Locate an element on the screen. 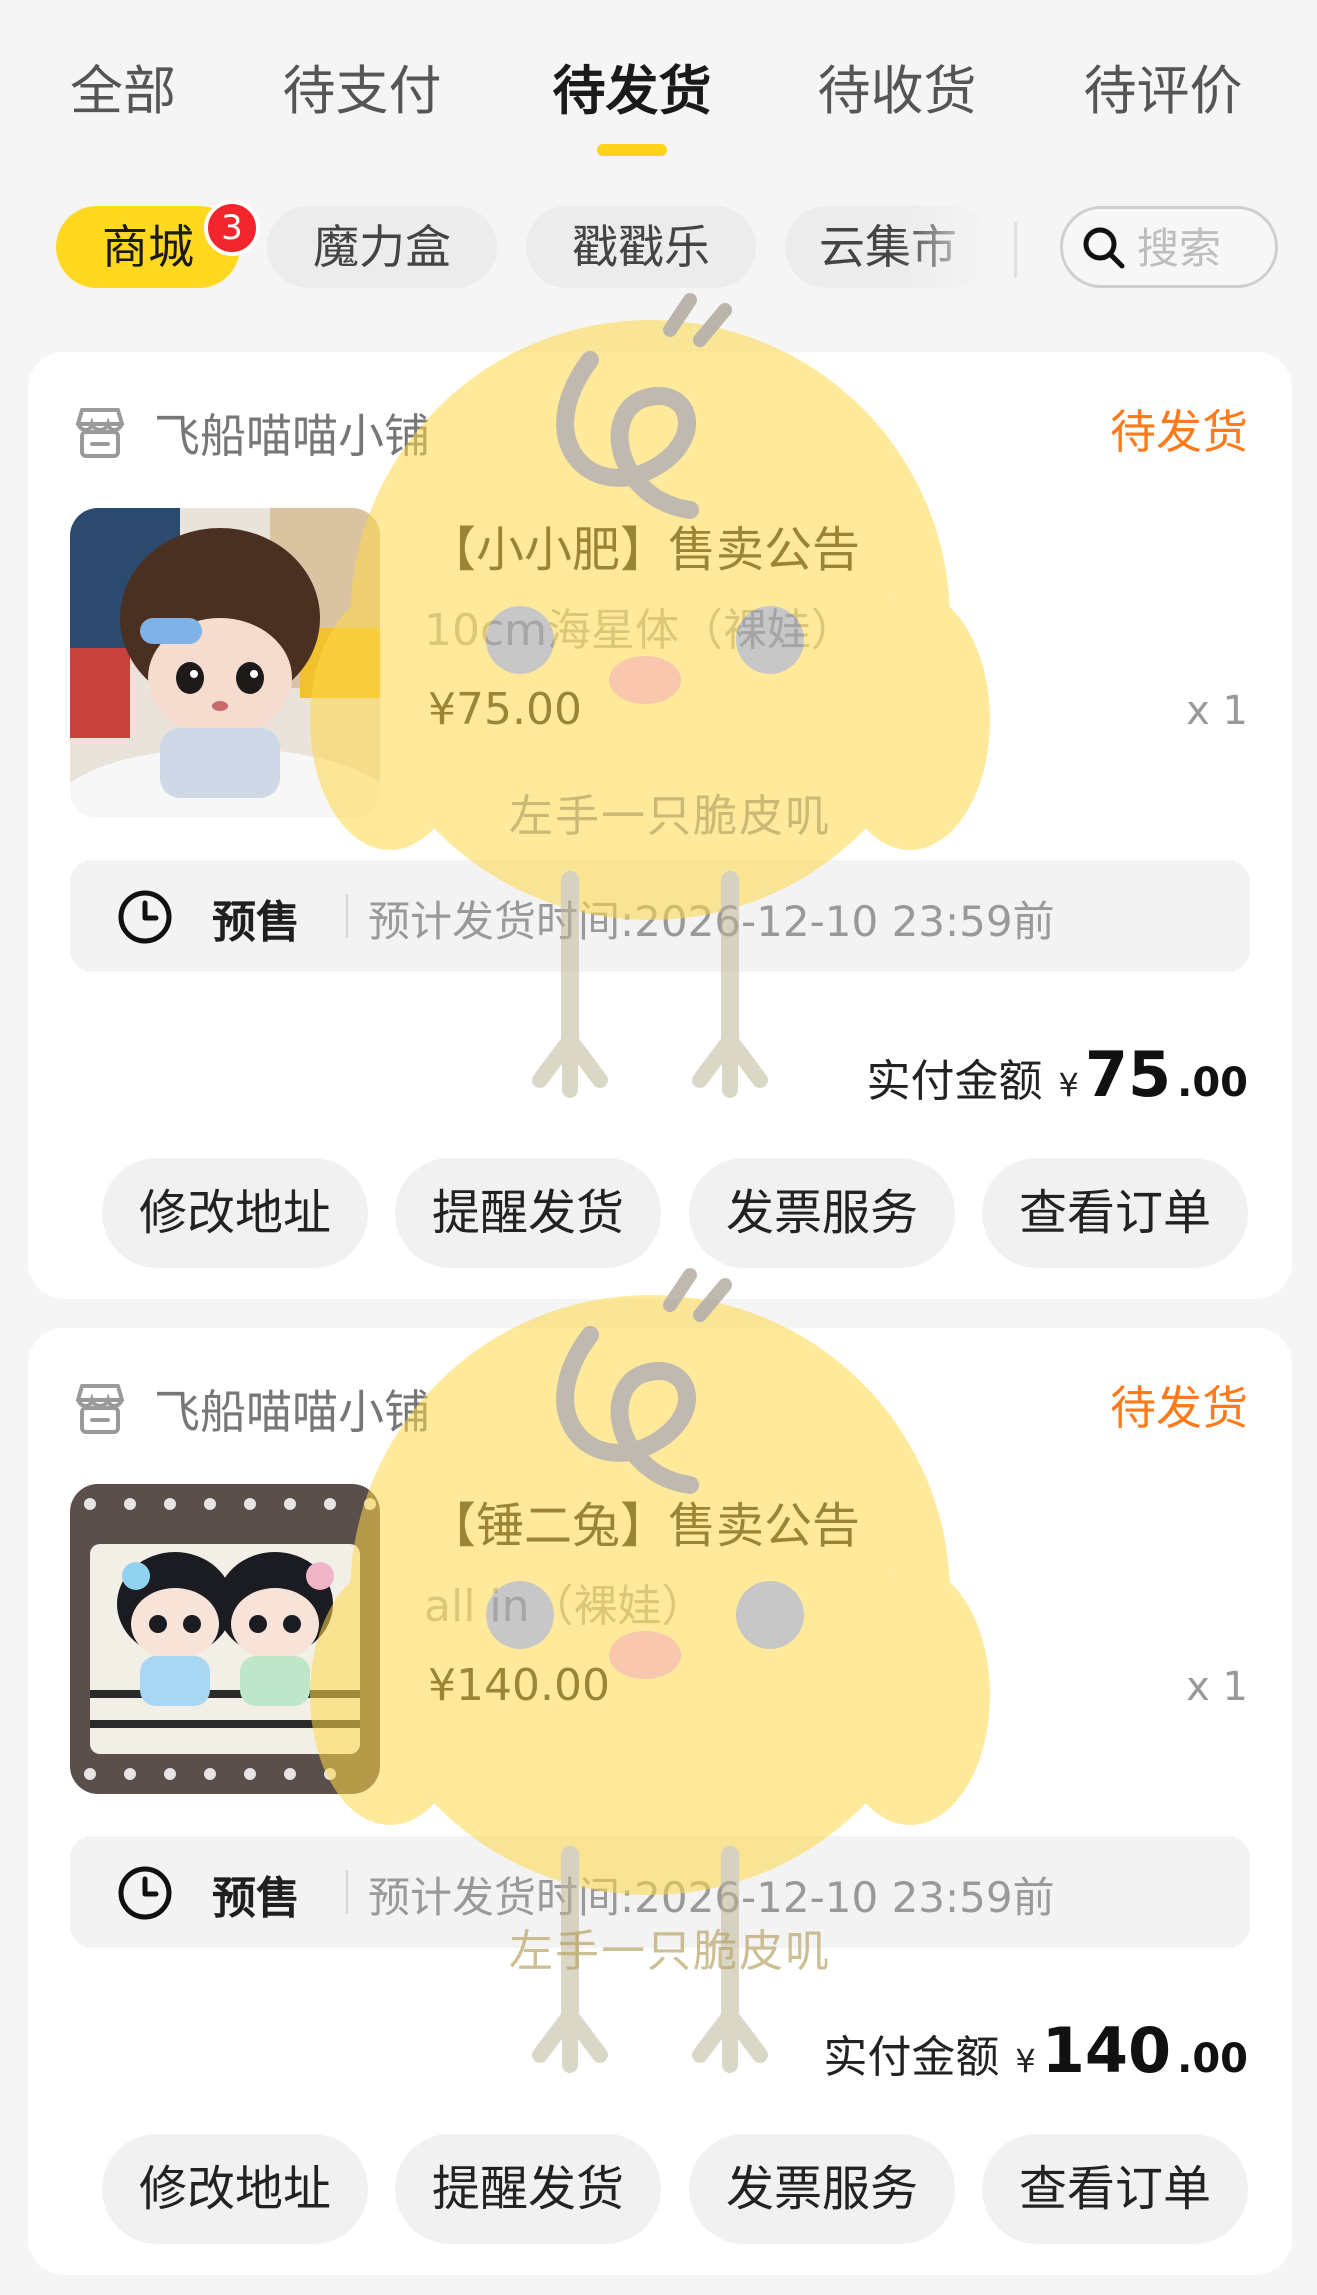  total-paid: 实付金额 ¥ 140.00 is located at coordinates (1035, 2050).